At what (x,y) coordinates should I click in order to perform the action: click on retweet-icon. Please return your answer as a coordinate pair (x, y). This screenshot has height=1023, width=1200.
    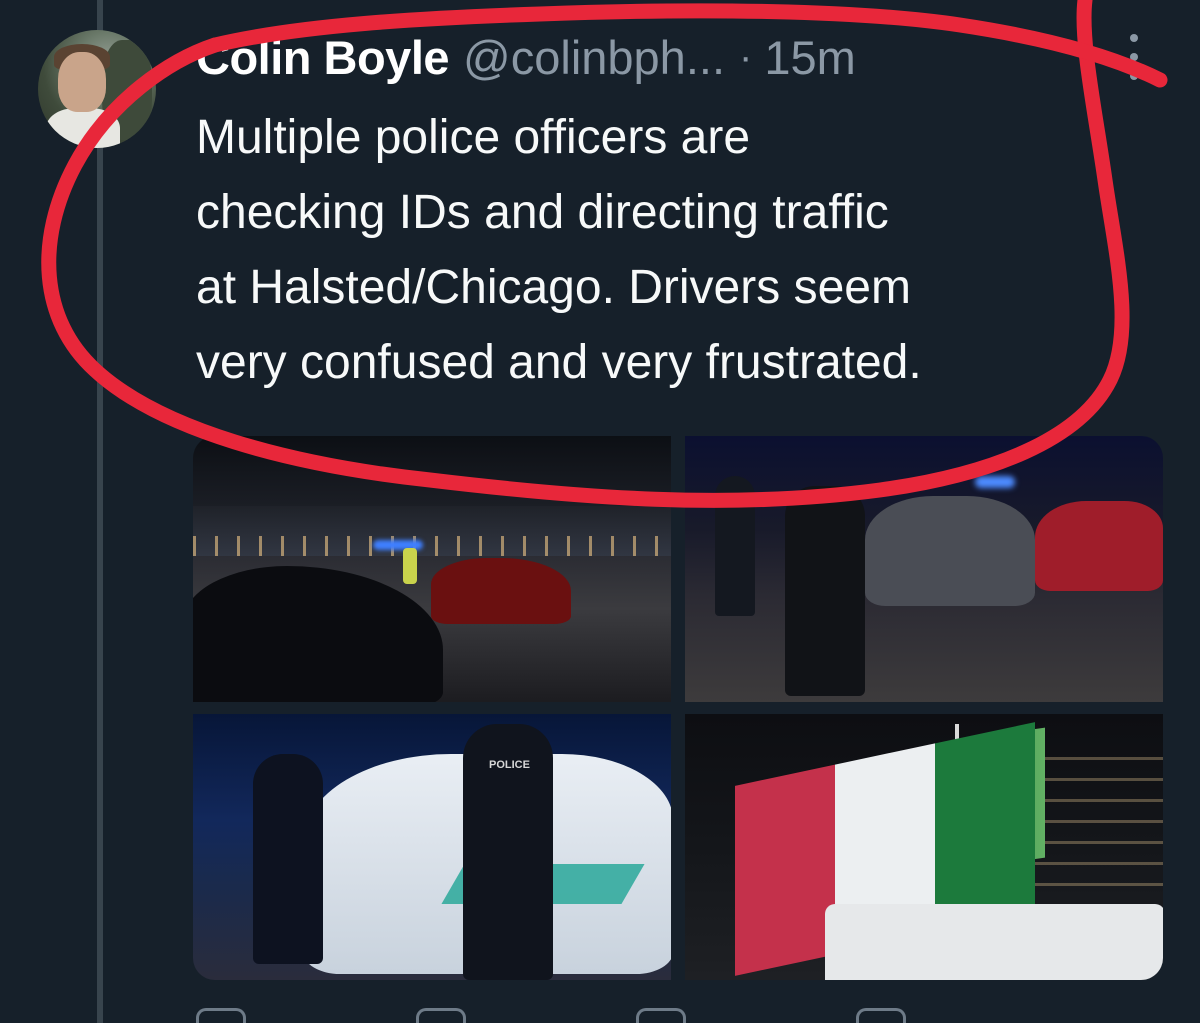
    Looking at the image, I should click on (441, 1015).